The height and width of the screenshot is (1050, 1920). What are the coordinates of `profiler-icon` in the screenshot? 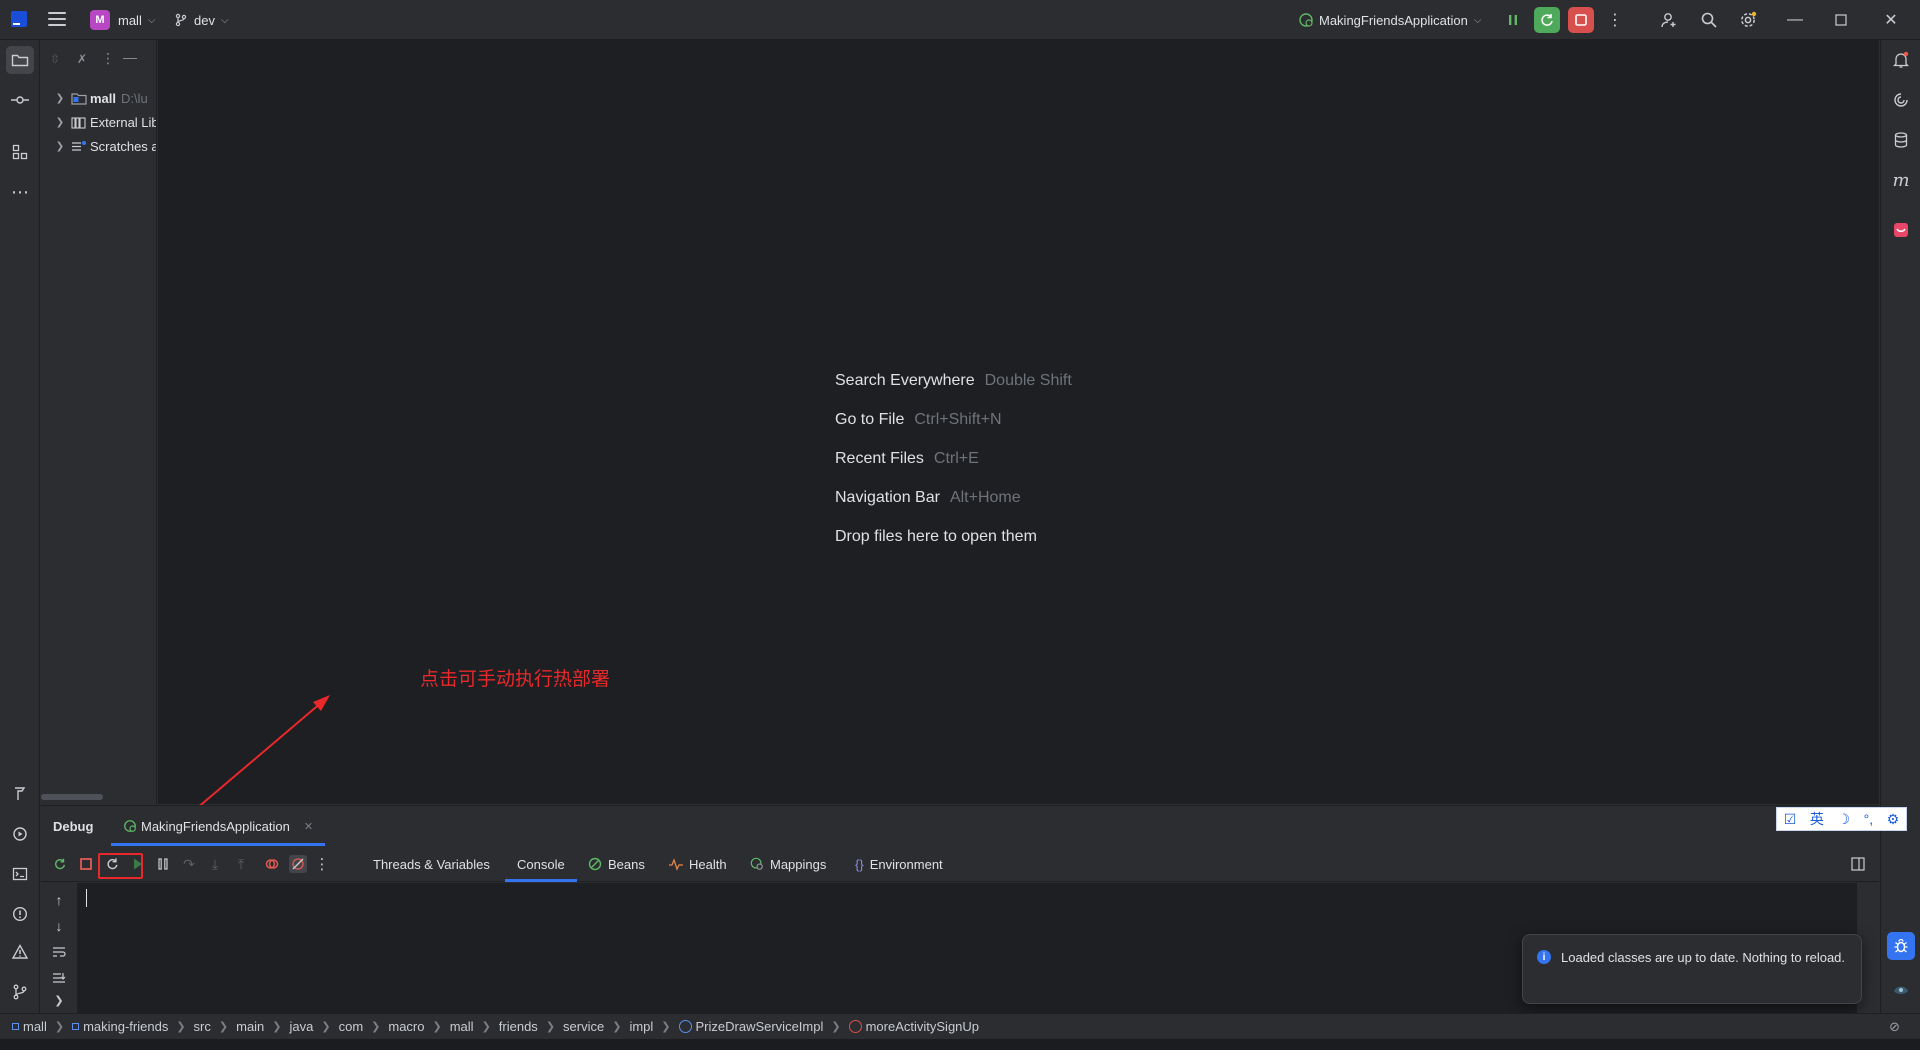 It's located at (1901, 990).